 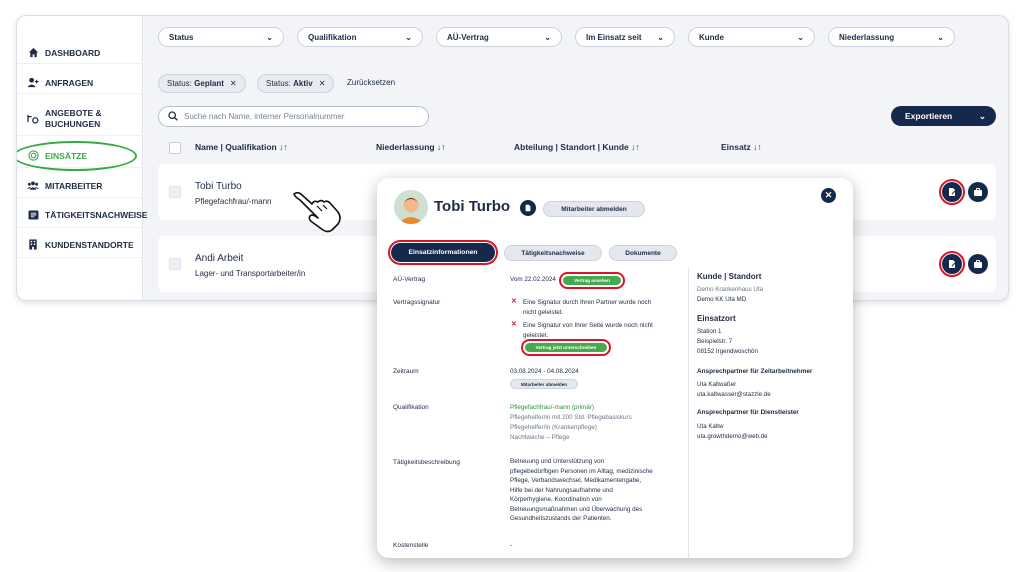 What do you see at coordinates (710, 426) in the screenshot?
I see `contact-name: Uta Kaltw` at bounding box center [710, 426].